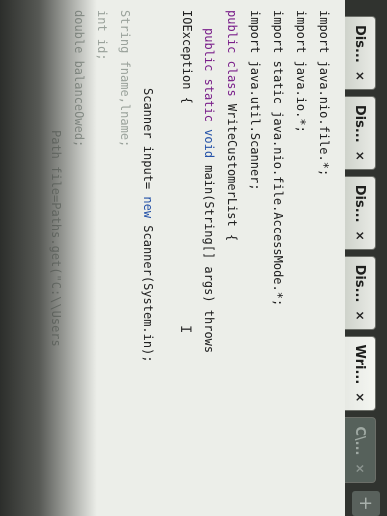 Image resolution: width=387 pixels, height=516 pixels. I want to click on tab-write-active: Wri... ×, so click(360, 373).